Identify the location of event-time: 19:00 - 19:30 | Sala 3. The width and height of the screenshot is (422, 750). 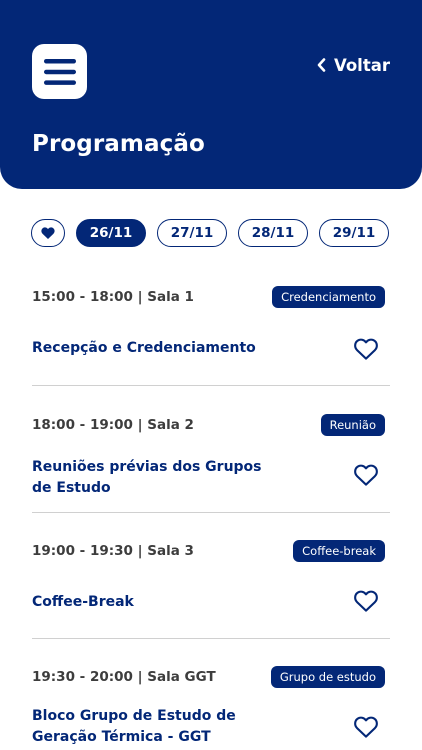
(113, 551).